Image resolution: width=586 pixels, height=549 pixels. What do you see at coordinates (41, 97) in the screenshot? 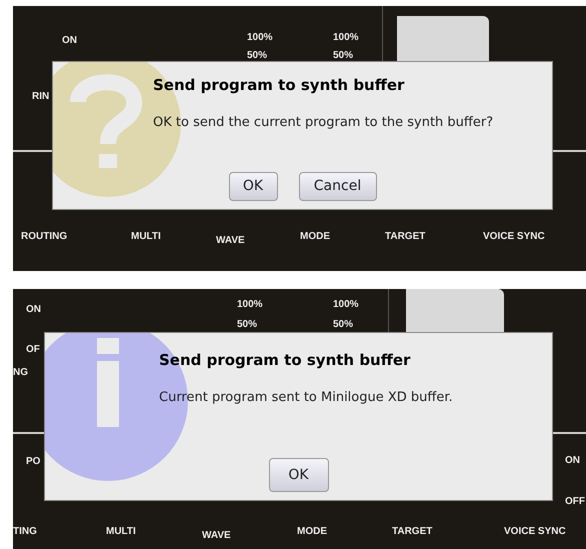
I see `control-label: RIN` at bounding box center [41, 97].